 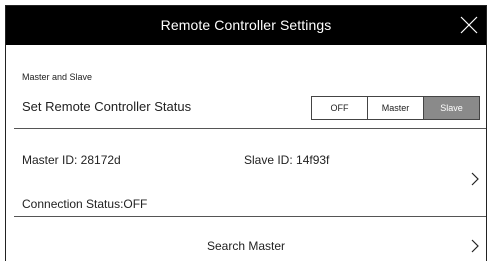 What do you see at coordinates (71, 160) in the screenshot?
I see `master-id: Master ID: 28172d` at bounding box center [71, 160].